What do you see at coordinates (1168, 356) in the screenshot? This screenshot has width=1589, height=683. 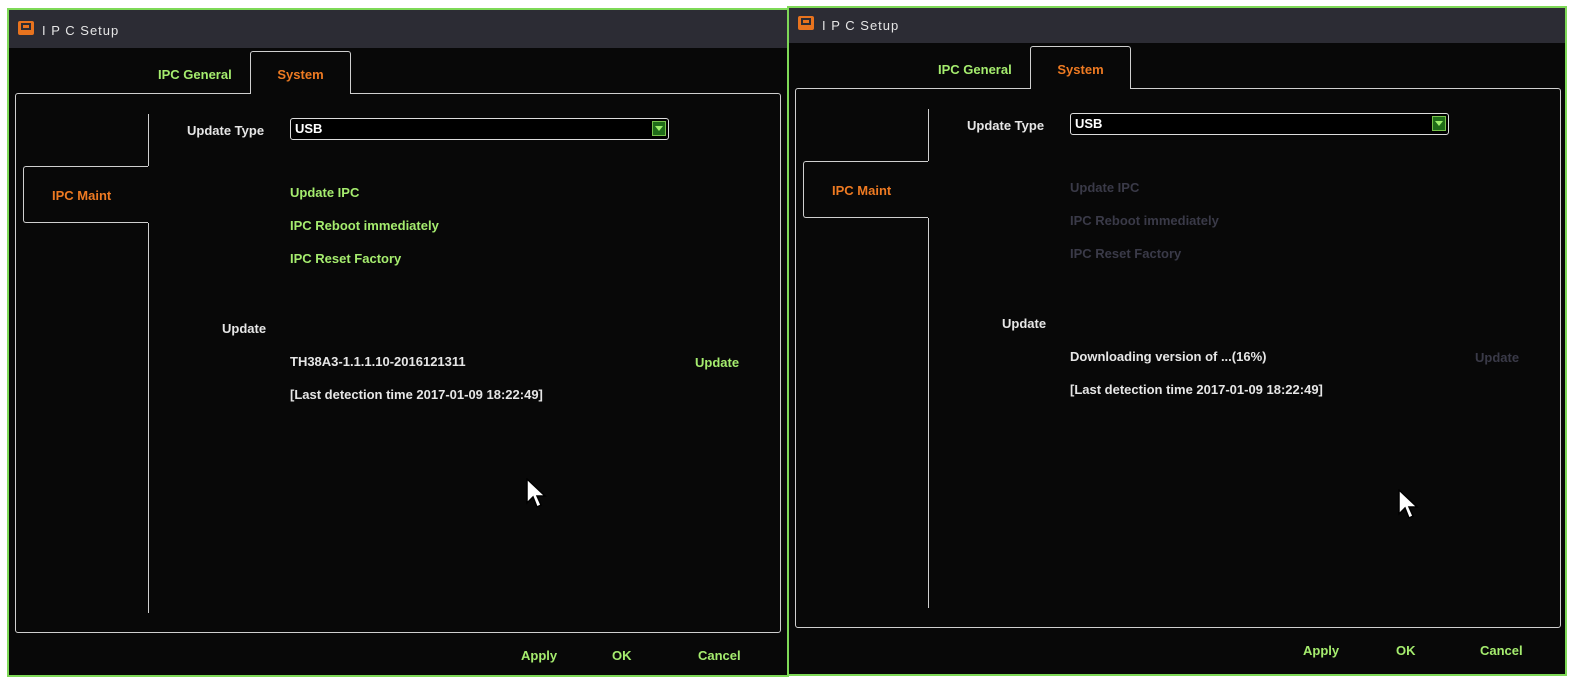 I see `download-status-text: Downloading version of ...(16%)` at bounding box center [1168, 356].